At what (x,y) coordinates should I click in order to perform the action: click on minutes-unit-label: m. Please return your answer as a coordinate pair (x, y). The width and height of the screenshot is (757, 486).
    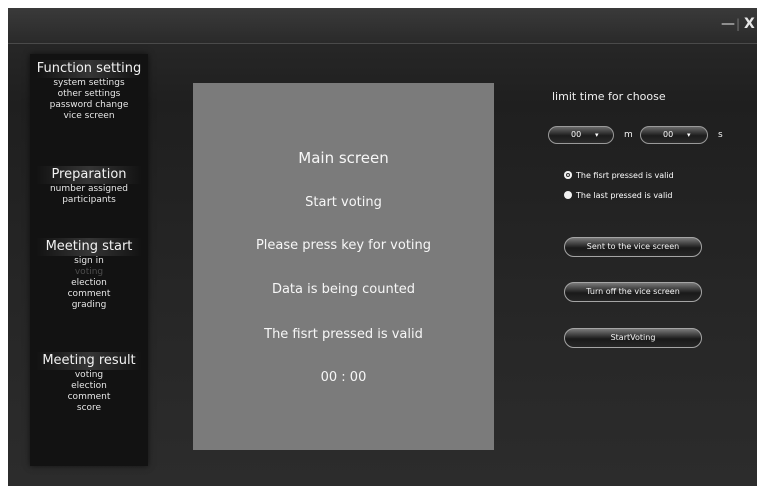
    Looking at the image, I should click on (628, 135).